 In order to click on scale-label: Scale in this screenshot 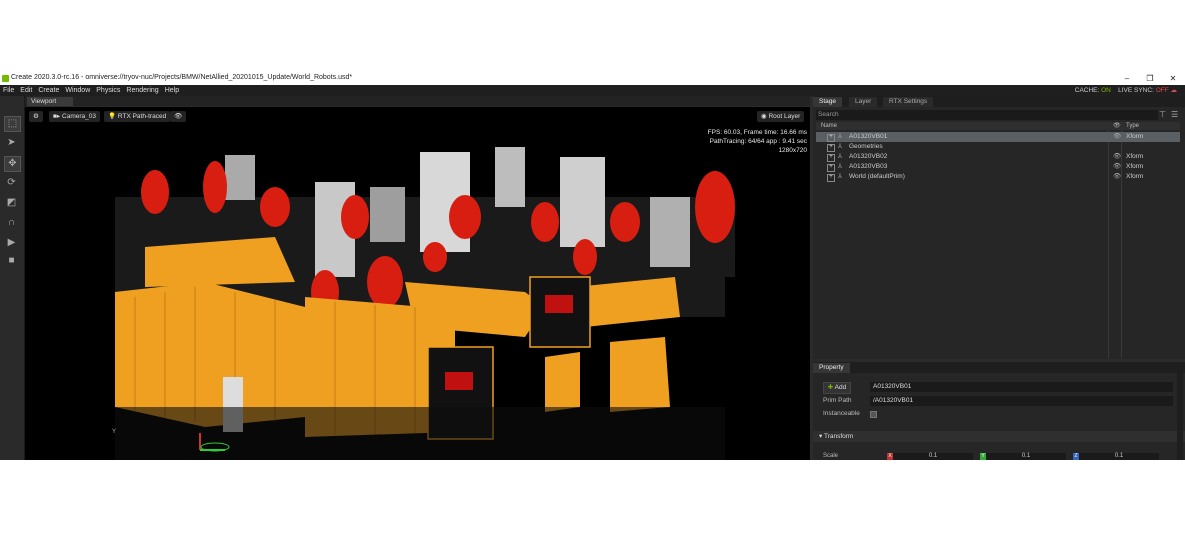, I will do `click(831, 456)`.